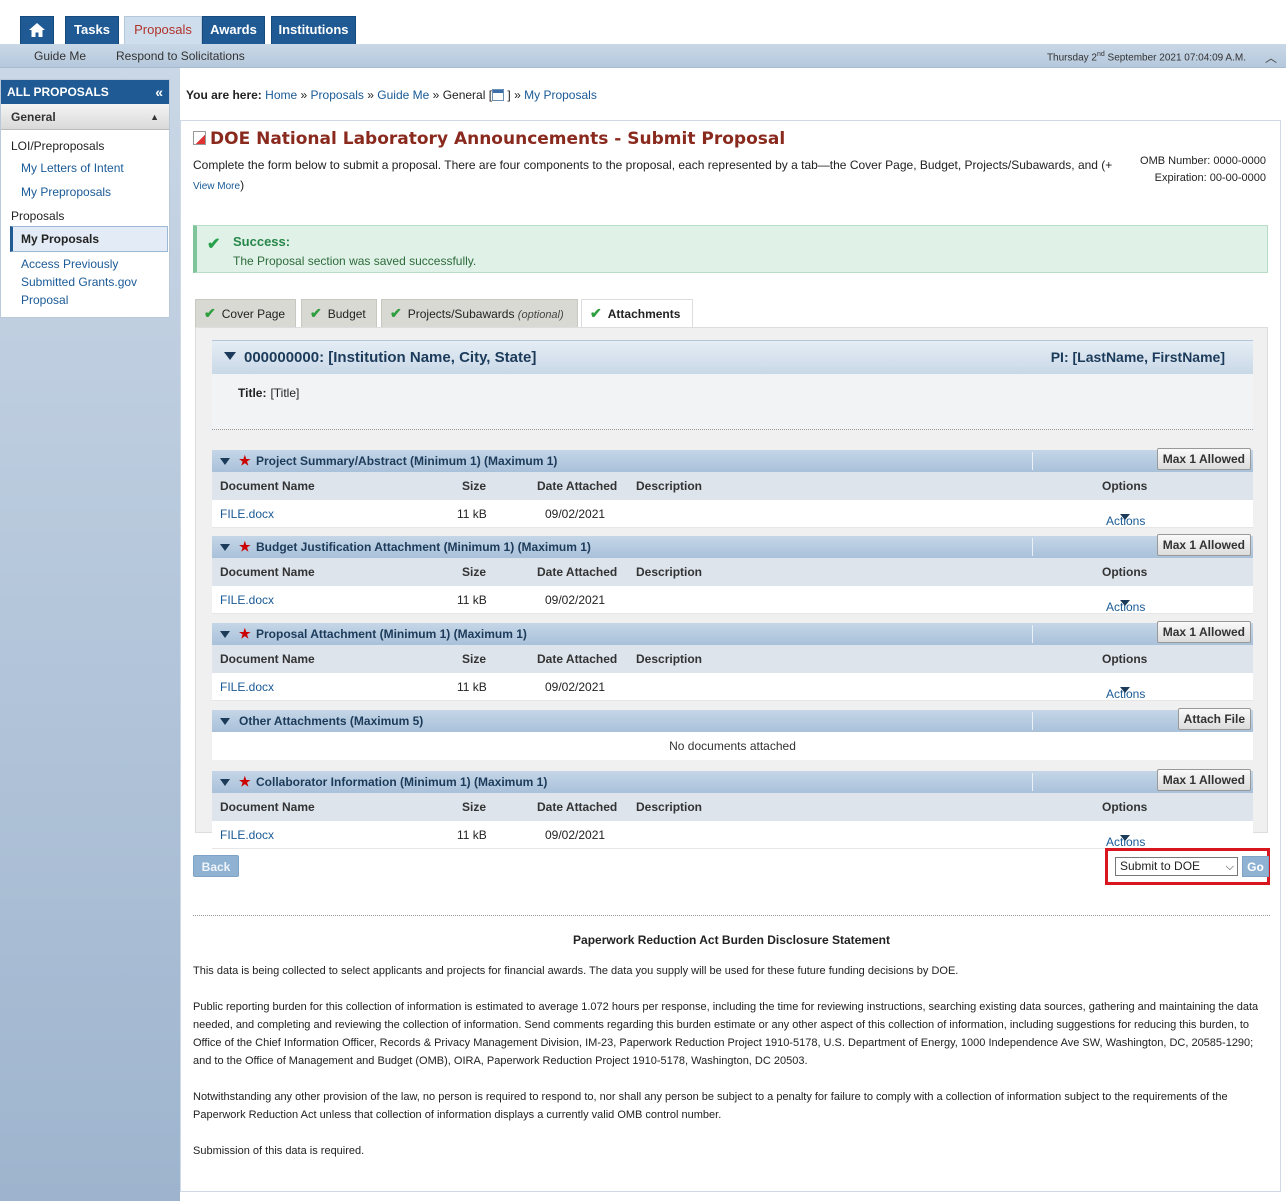  I want to click on collapse-section-icon: ▲, so click(154, 117).